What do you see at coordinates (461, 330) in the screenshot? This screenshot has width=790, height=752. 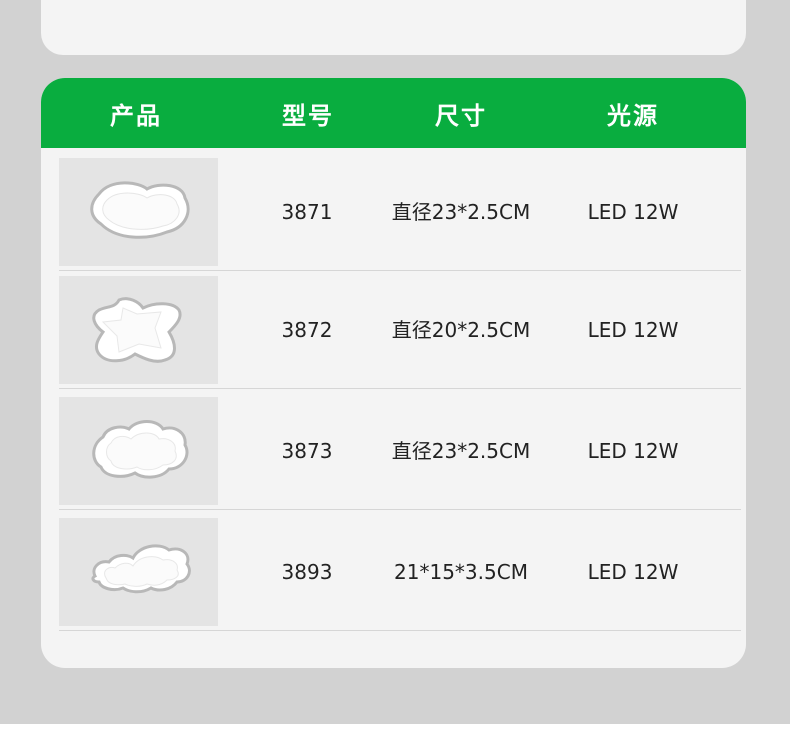 I see `size-value: 直径20*2.5CM` at bounding box center [461, 330].